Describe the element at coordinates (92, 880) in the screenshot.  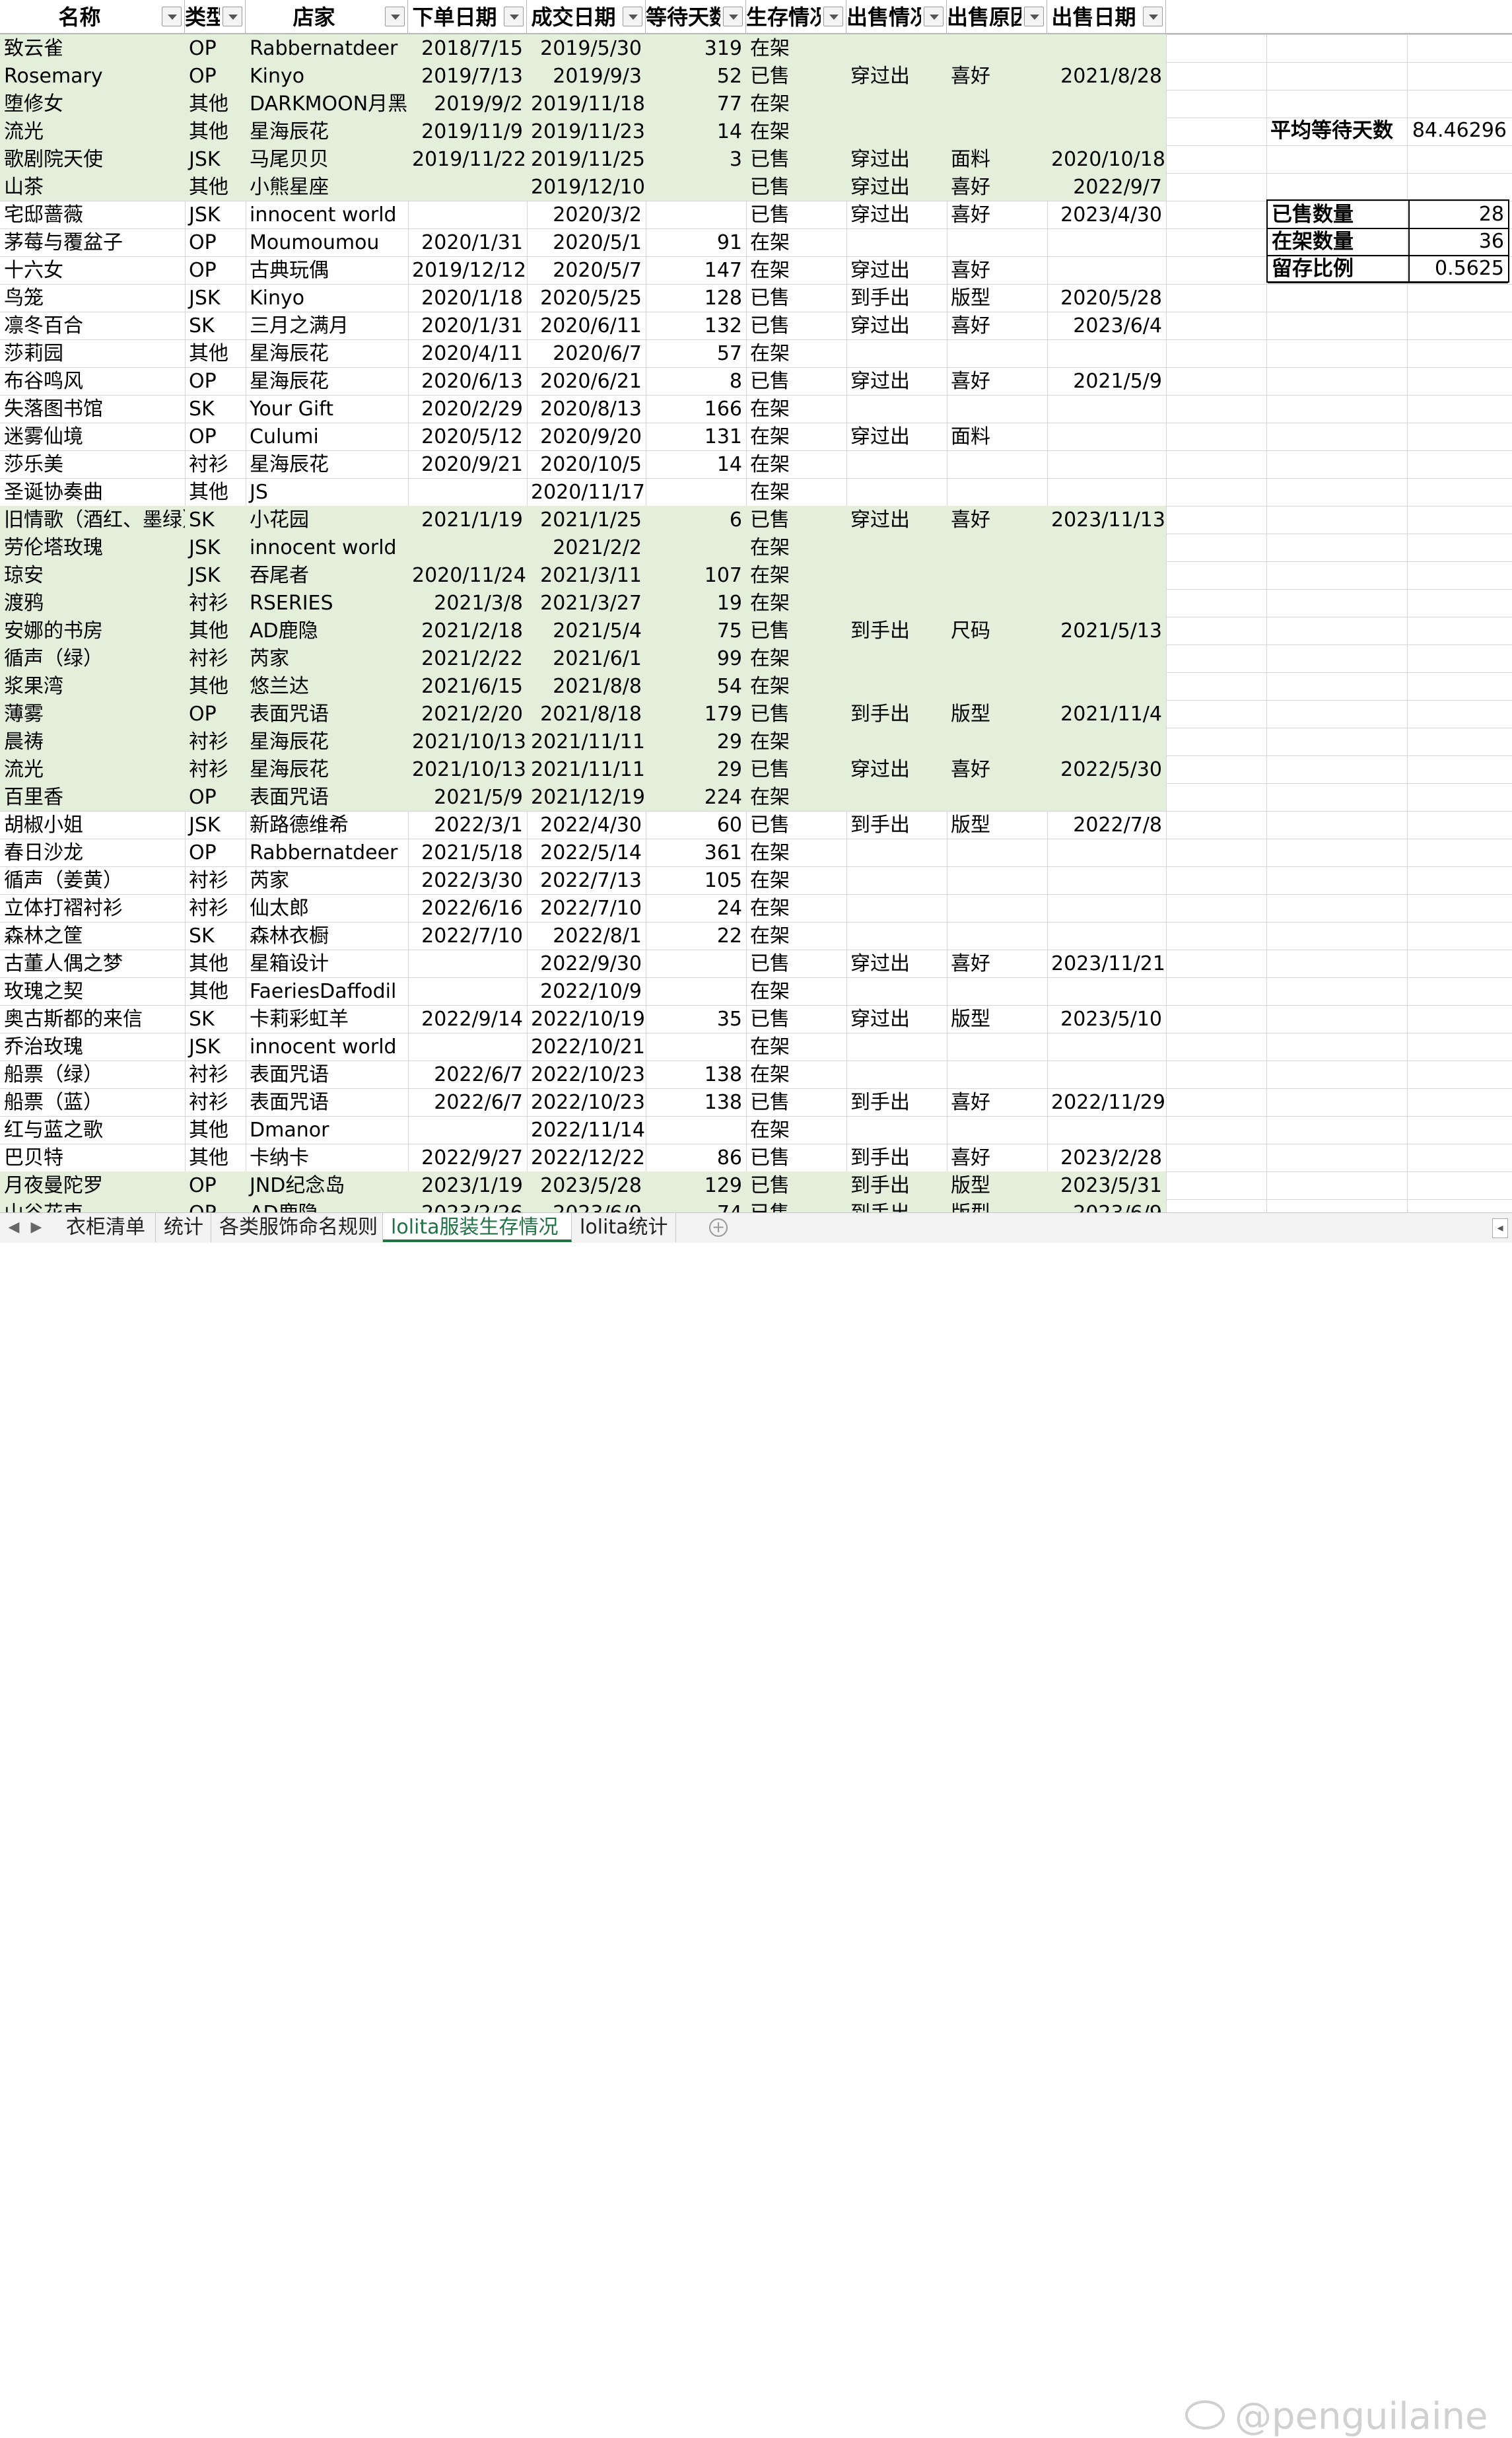
I see `table-cell: 循声（姜黄）` at that location.